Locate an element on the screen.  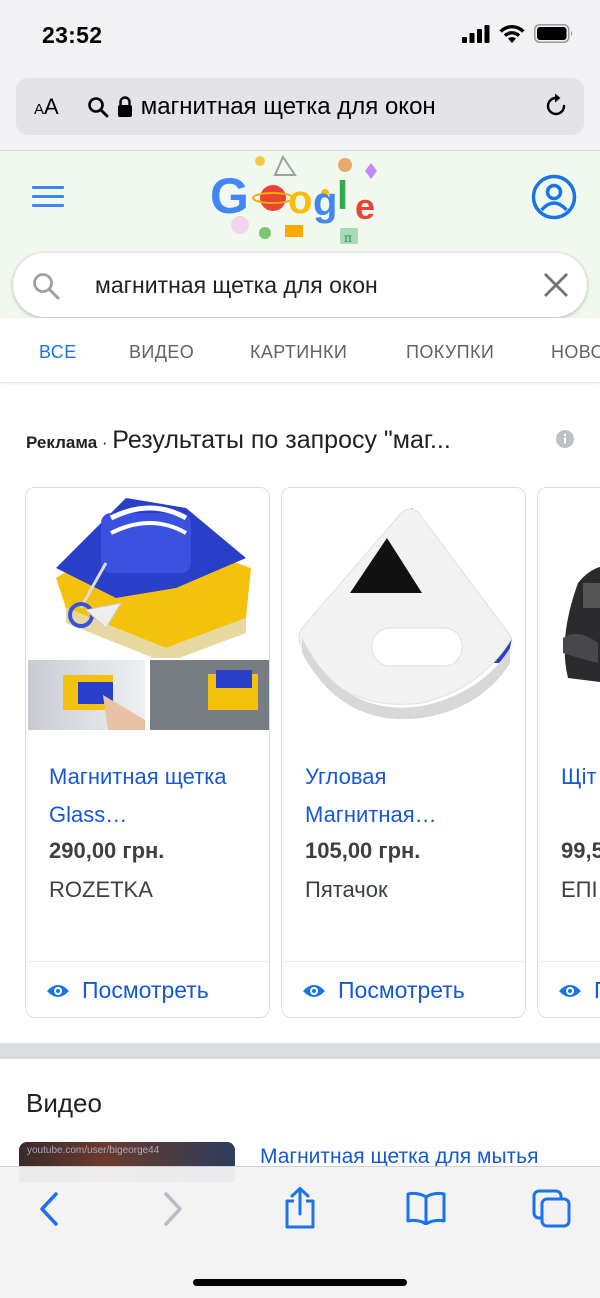
status-icons is located at coordinates (518, 33).